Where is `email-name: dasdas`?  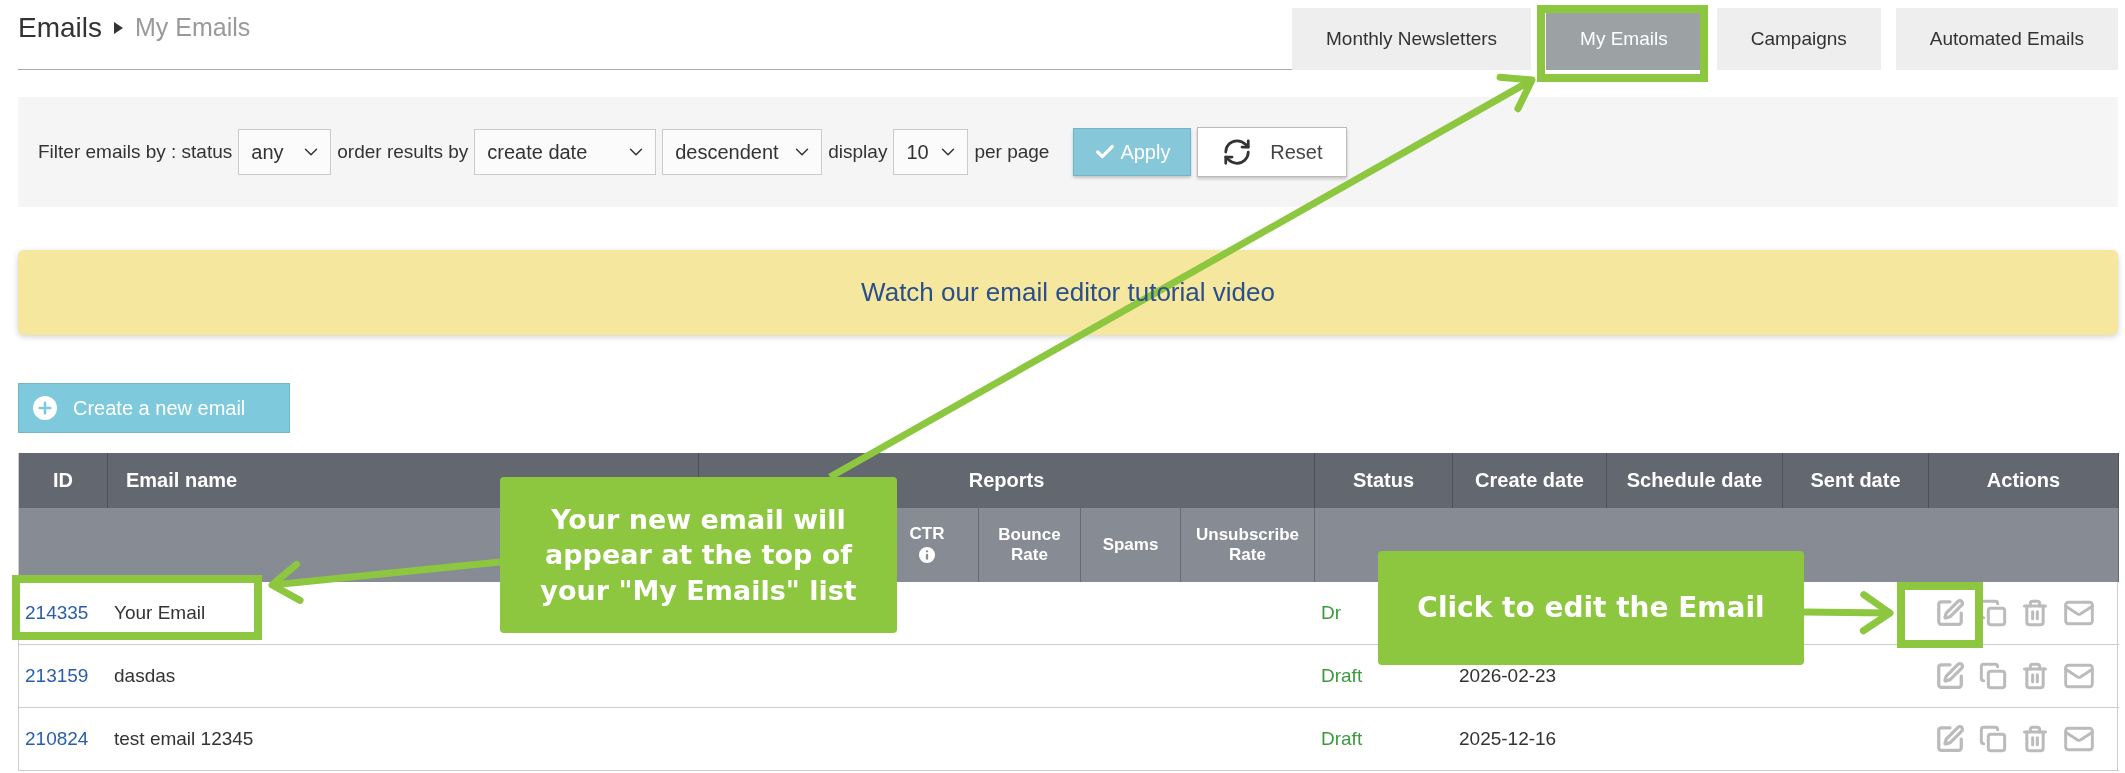 email-name: dasdas is located at coordinates (145, 676).